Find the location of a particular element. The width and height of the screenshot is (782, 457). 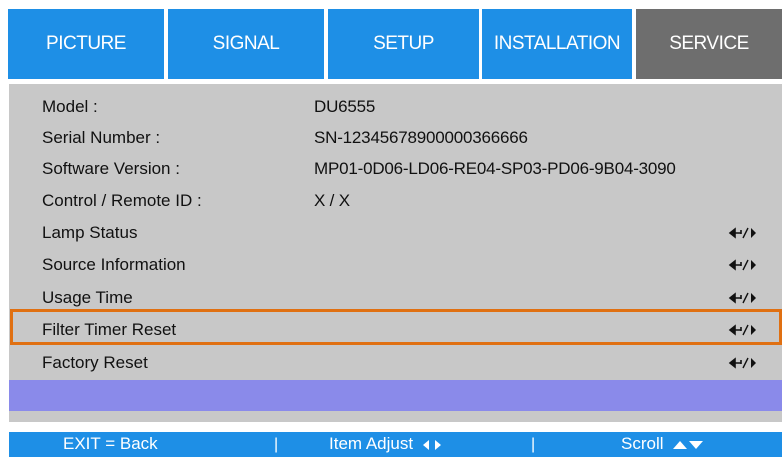

serial-row: Serial Number : SN-12345678900000366666 is located at coordinates (395, 137).